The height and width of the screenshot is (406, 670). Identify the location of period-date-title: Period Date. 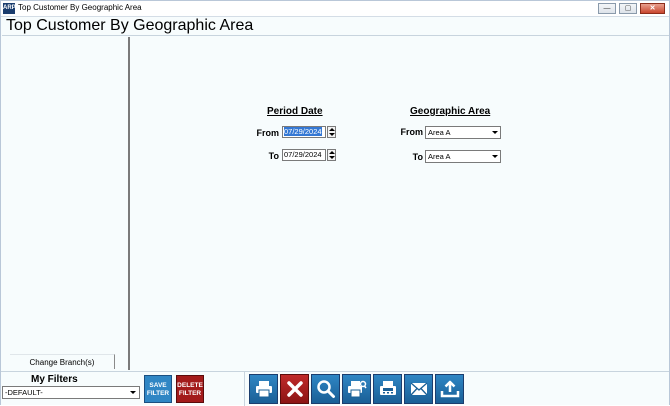
(295, 111).